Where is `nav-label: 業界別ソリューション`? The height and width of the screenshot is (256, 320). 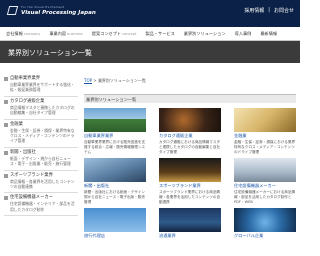 nav-label: 業界別ソリューション is located at coordinates (204, 33).